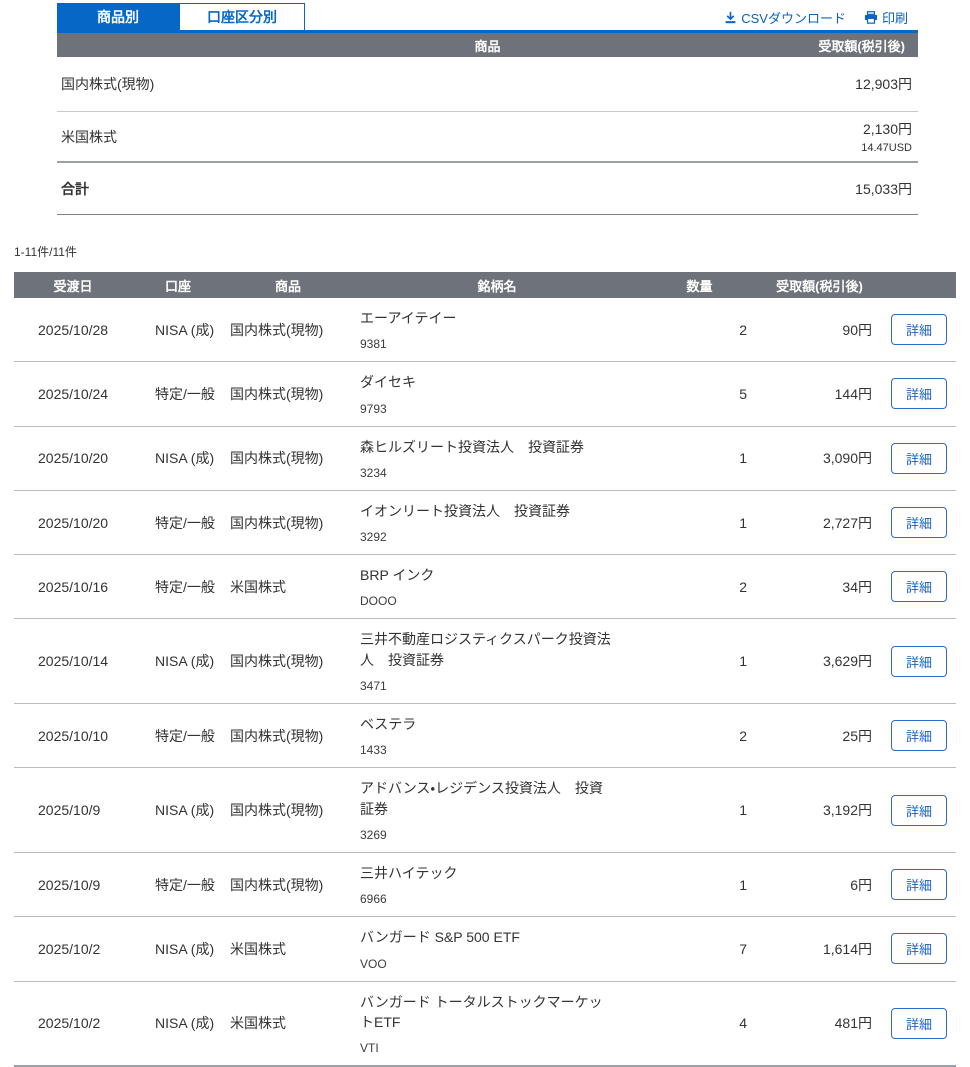  What do you see at coordinates (487, 18) in the screenshot?
I see `tab-bar: 商品別 口座区分別 CSVダウンロード 印刷` at bounding box center [487, 18].